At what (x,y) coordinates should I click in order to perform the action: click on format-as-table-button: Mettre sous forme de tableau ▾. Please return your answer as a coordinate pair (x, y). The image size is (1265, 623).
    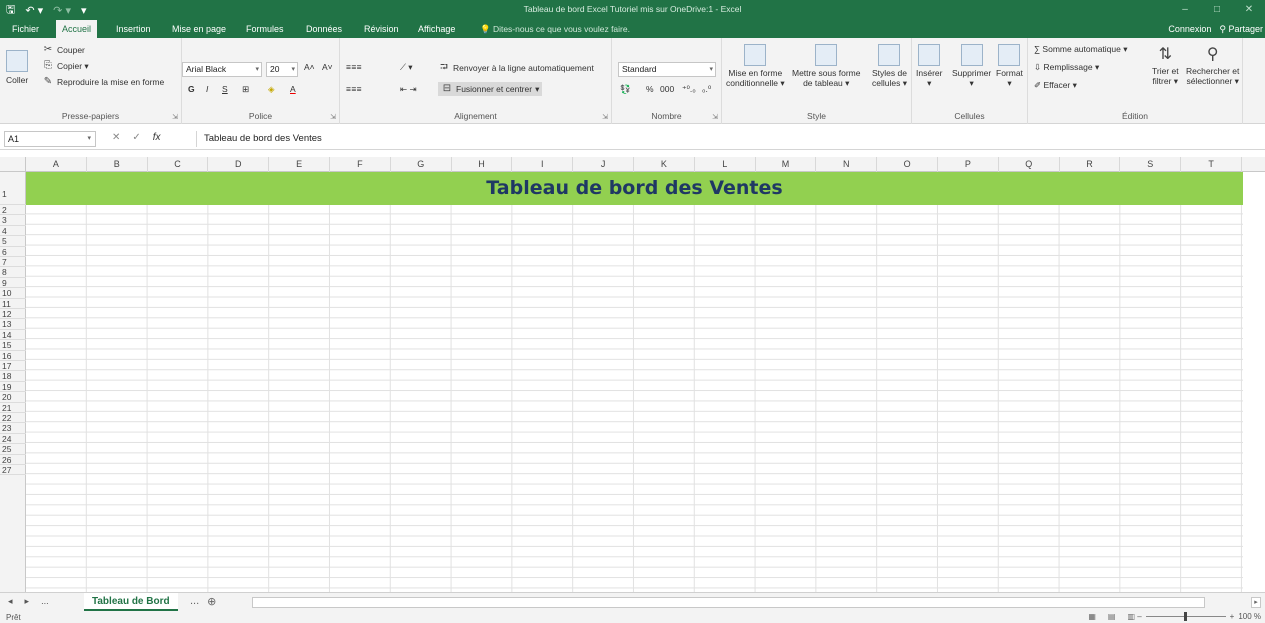
    Looking at the image, I should click on (826, 66).